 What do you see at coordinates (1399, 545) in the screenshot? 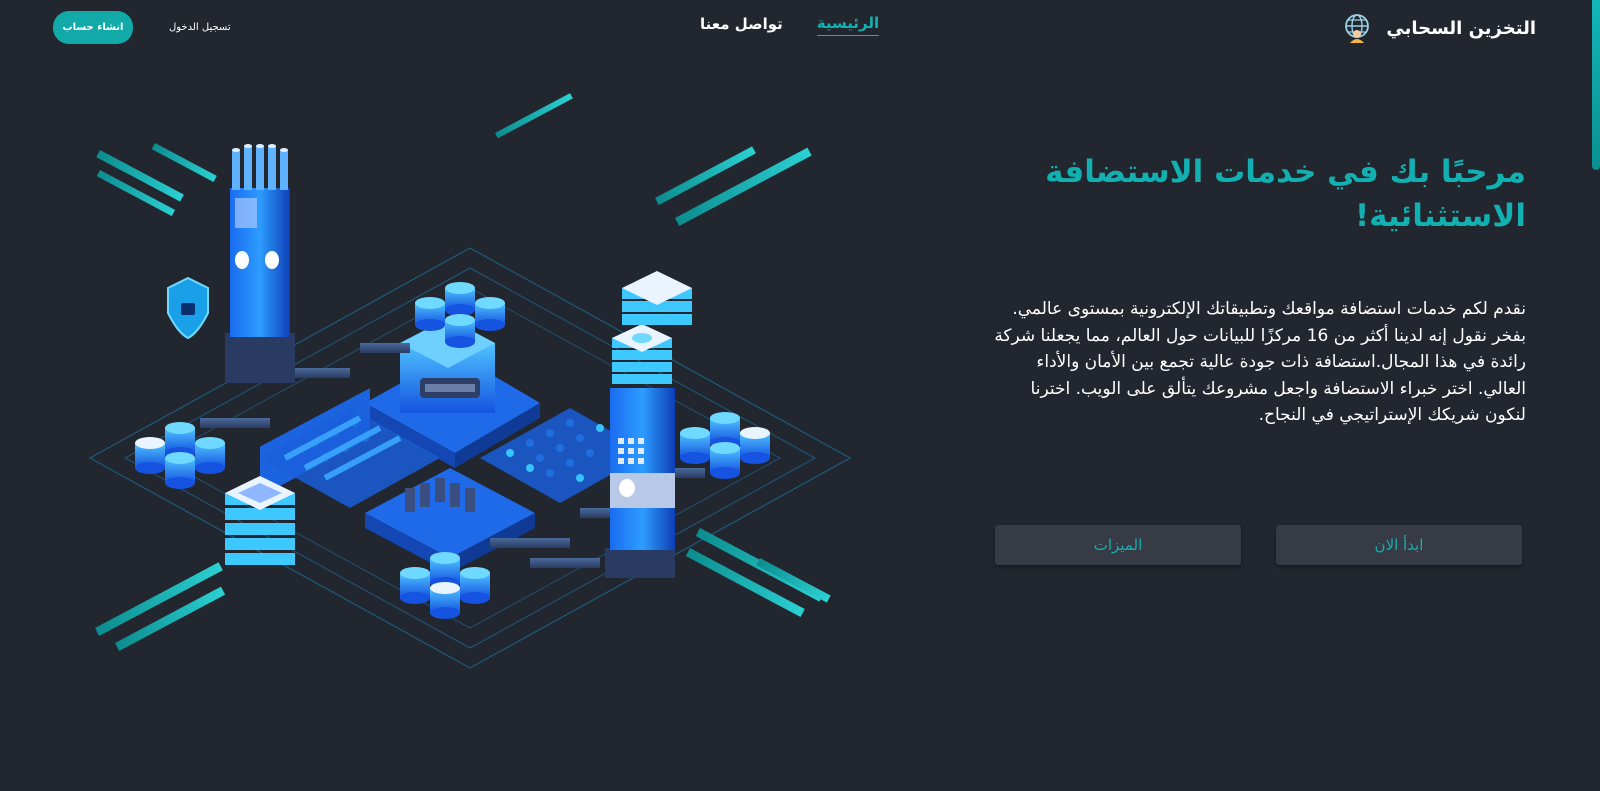
I see `start-now-button: ابدأ الان` at bounding box center [1399, 545].